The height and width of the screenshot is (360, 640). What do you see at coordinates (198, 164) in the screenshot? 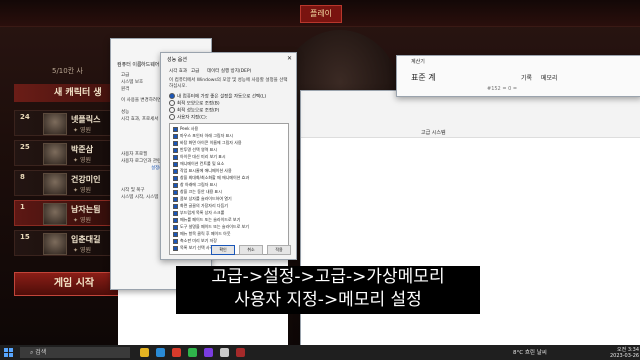
I see `option-checkbox: 애니메이션 컨트롤 및 요소` at bounding box center [198, 164].